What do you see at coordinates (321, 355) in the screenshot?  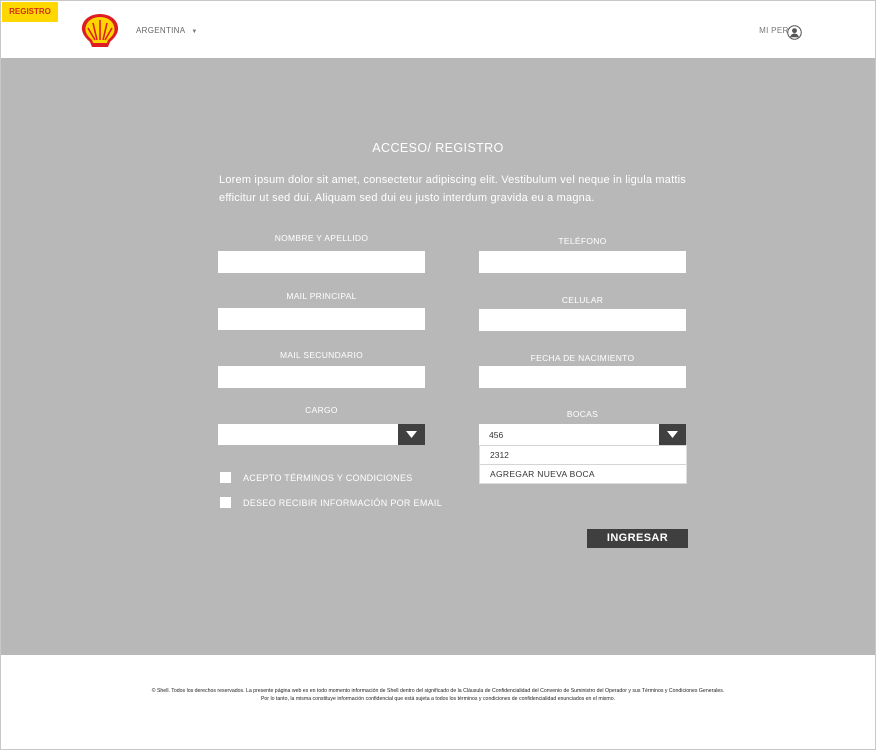 I see `mail-secundario-label: MAIL SECUNDARIO` at bounding box center [321, 355].